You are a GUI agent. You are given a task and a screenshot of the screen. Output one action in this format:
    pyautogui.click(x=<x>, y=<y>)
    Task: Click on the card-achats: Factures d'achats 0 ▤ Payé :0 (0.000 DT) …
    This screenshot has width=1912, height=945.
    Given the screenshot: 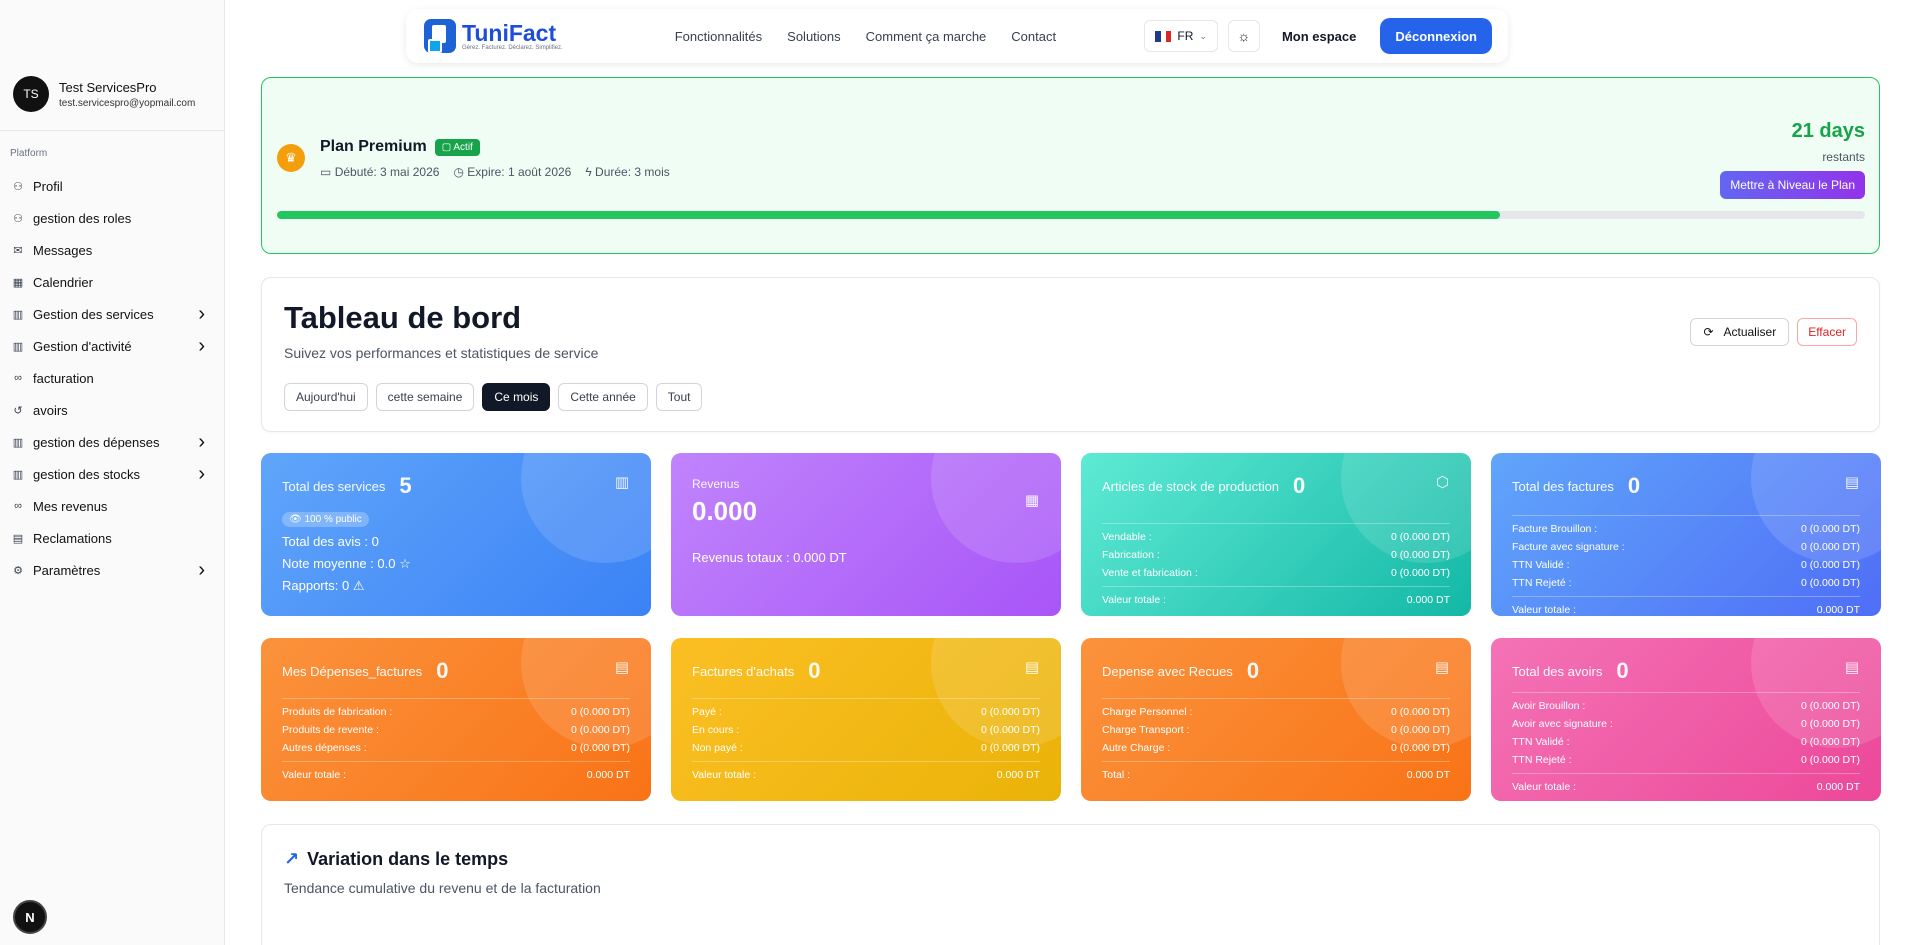 What is the action you would take?
    pyautogui.click(x=866, y=719)
    